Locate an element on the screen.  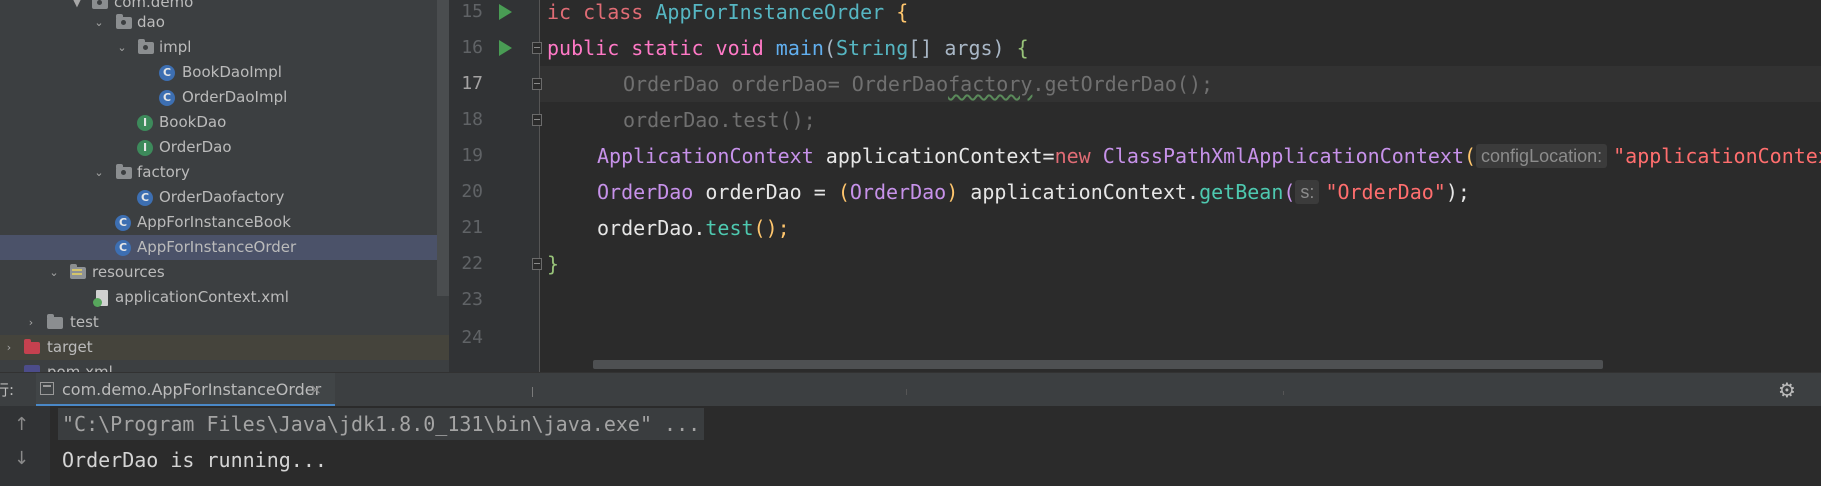
tree-item-factory: ⌄ factory is located at coordinates (224, 172).